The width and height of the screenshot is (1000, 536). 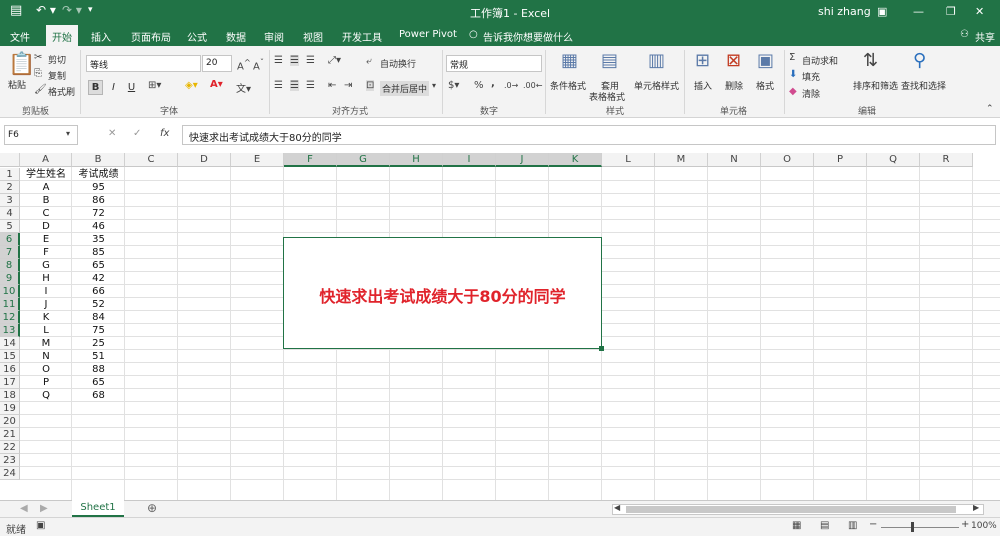 What do you see at coordinates (278, 60) in the screenshot?
I see `top-align-icon: ☰` at bounding box center [278, 60].